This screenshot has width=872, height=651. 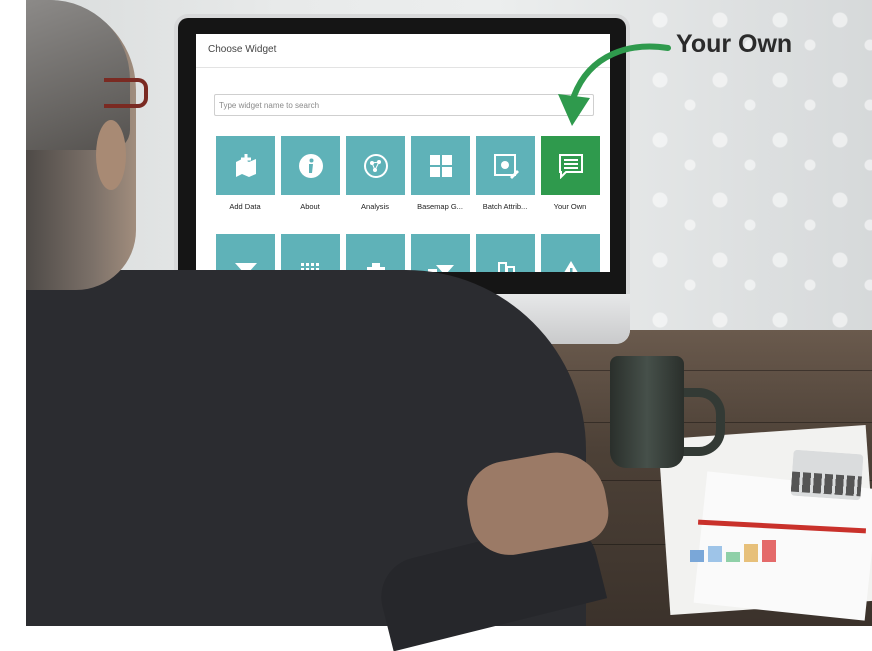 I want to click on widget-tile-your-own, so click(x=570, y=165).